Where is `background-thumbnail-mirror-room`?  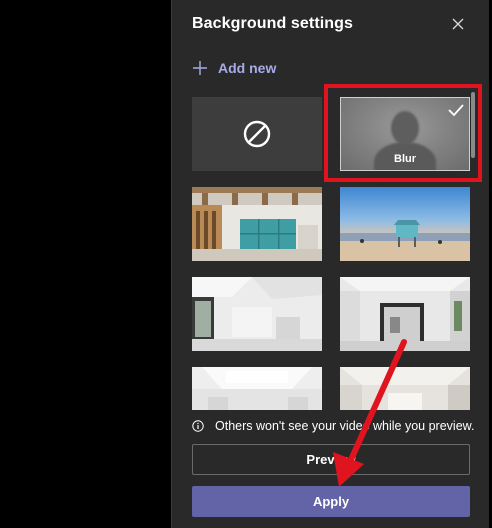 background-thumbnail-mirror-room is located at coordinates (405, 314).